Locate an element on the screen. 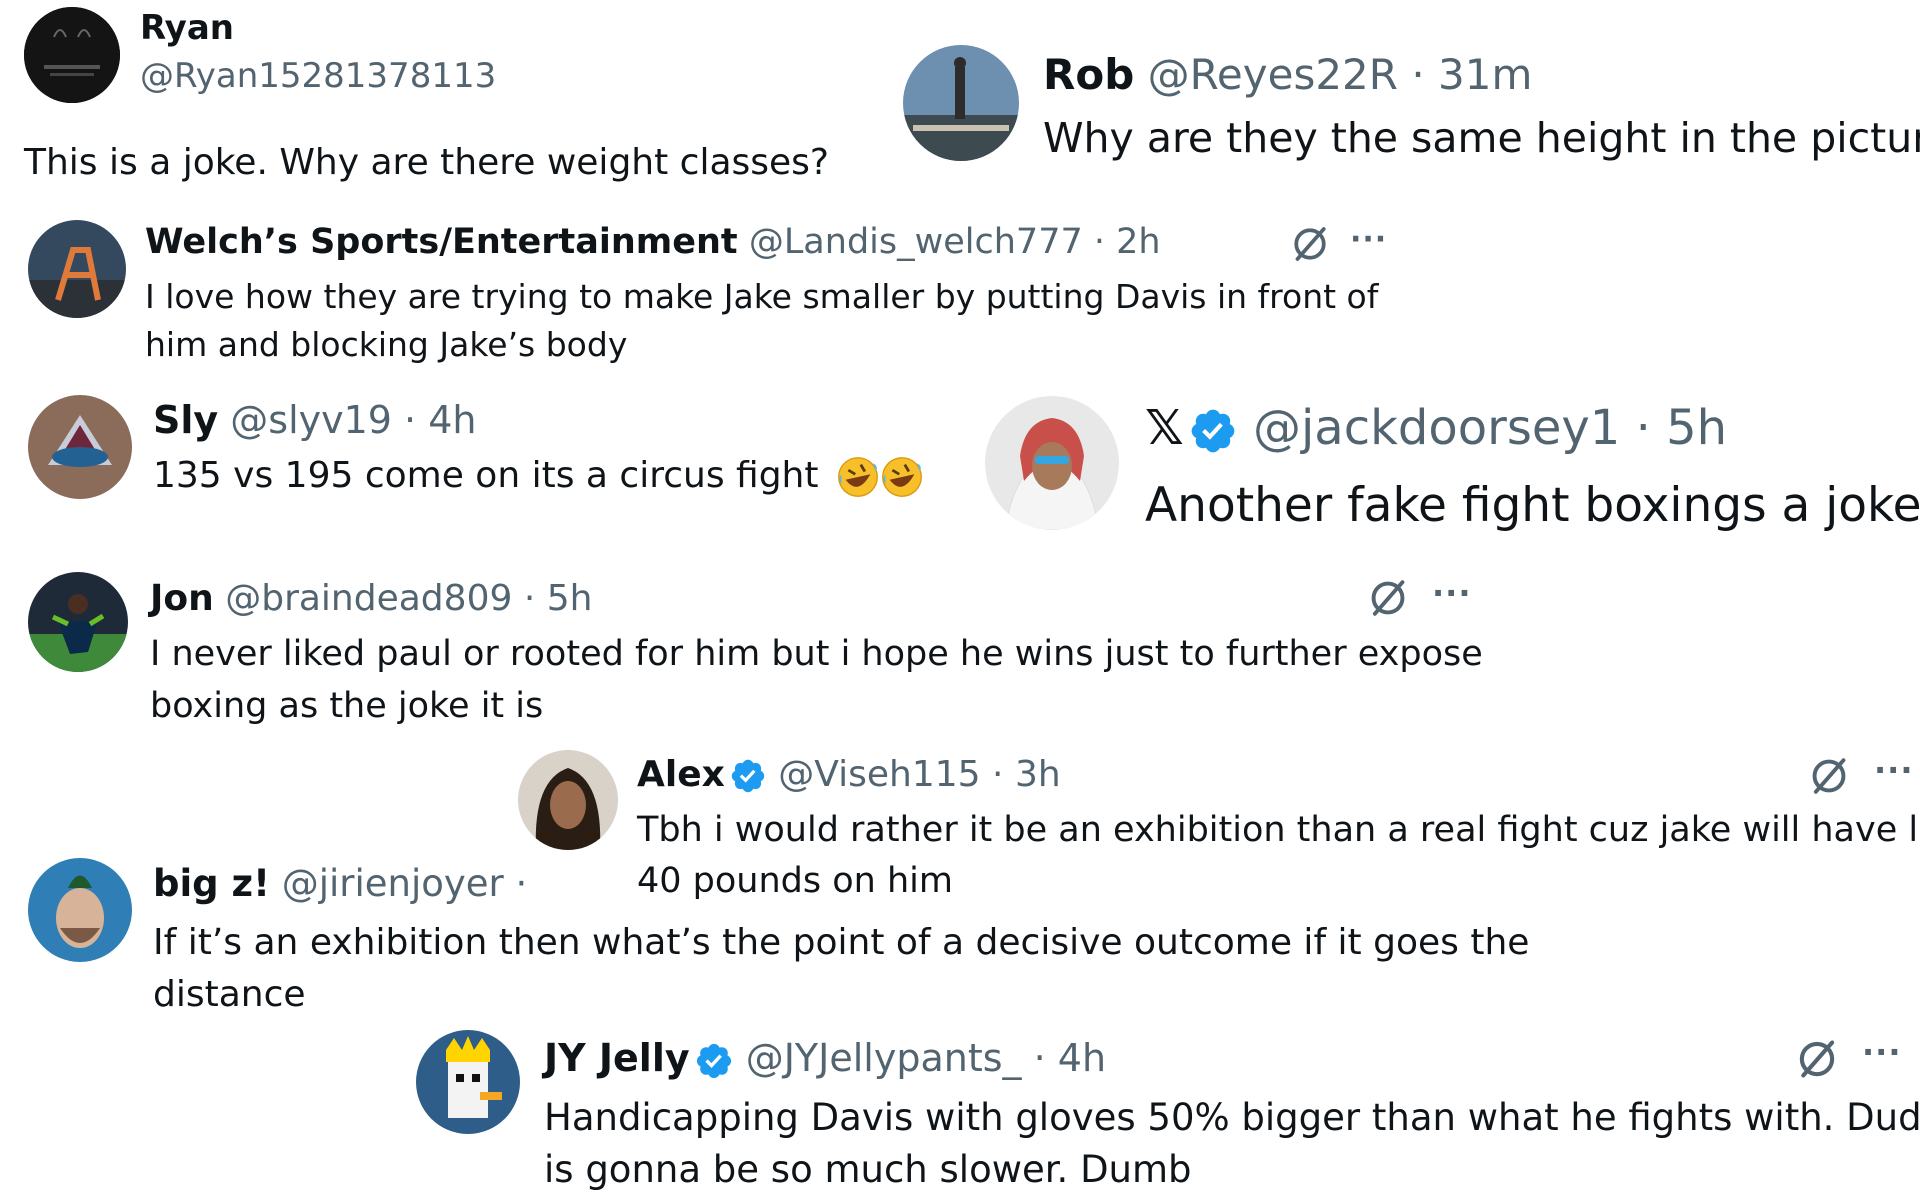  author-handle: @JYJellypants_ is located at coordinates (884, 1058).